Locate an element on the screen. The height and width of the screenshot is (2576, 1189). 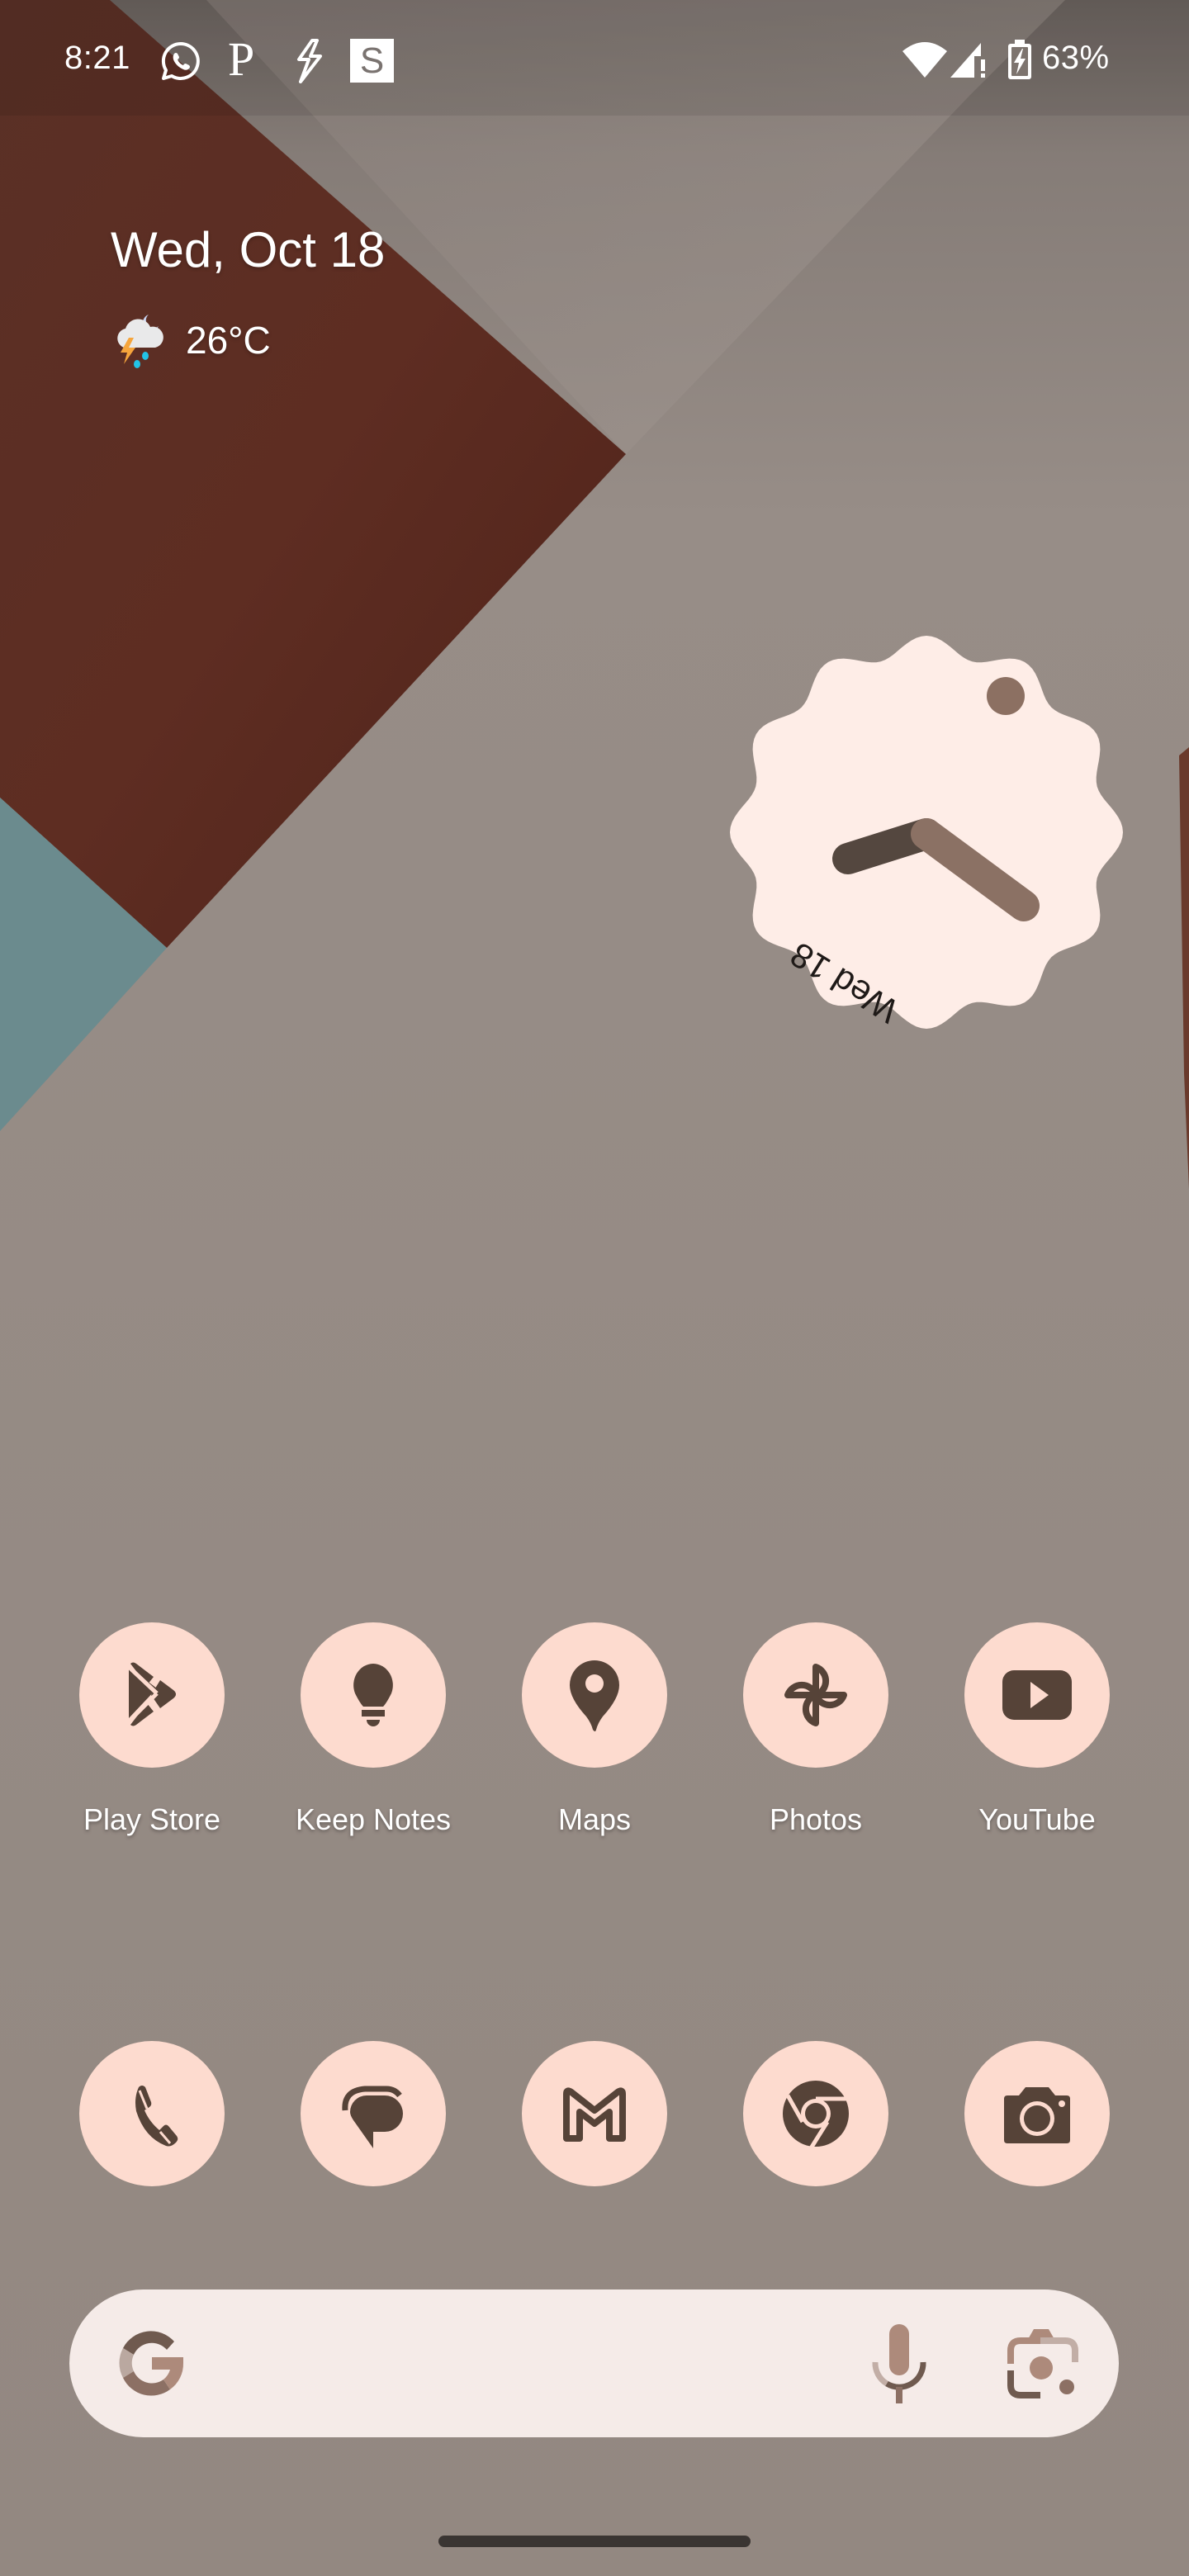
dock-chrome is located at coordinates (816, 2113).